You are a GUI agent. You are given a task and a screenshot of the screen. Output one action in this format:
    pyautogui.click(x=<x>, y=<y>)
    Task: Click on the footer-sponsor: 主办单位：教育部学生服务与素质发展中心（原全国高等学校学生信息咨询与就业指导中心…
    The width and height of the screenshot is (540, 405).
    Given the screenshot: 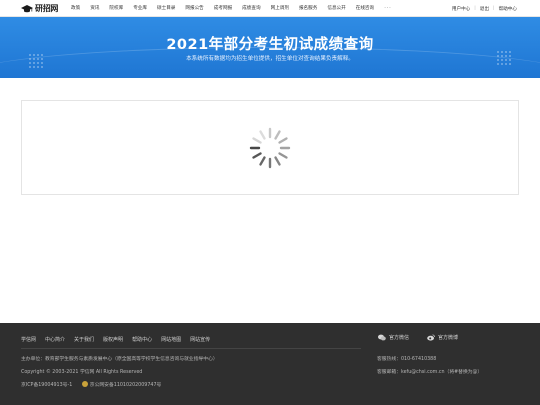 What is the action you would take?
    pyautogui.click(x=119, y=359)
    